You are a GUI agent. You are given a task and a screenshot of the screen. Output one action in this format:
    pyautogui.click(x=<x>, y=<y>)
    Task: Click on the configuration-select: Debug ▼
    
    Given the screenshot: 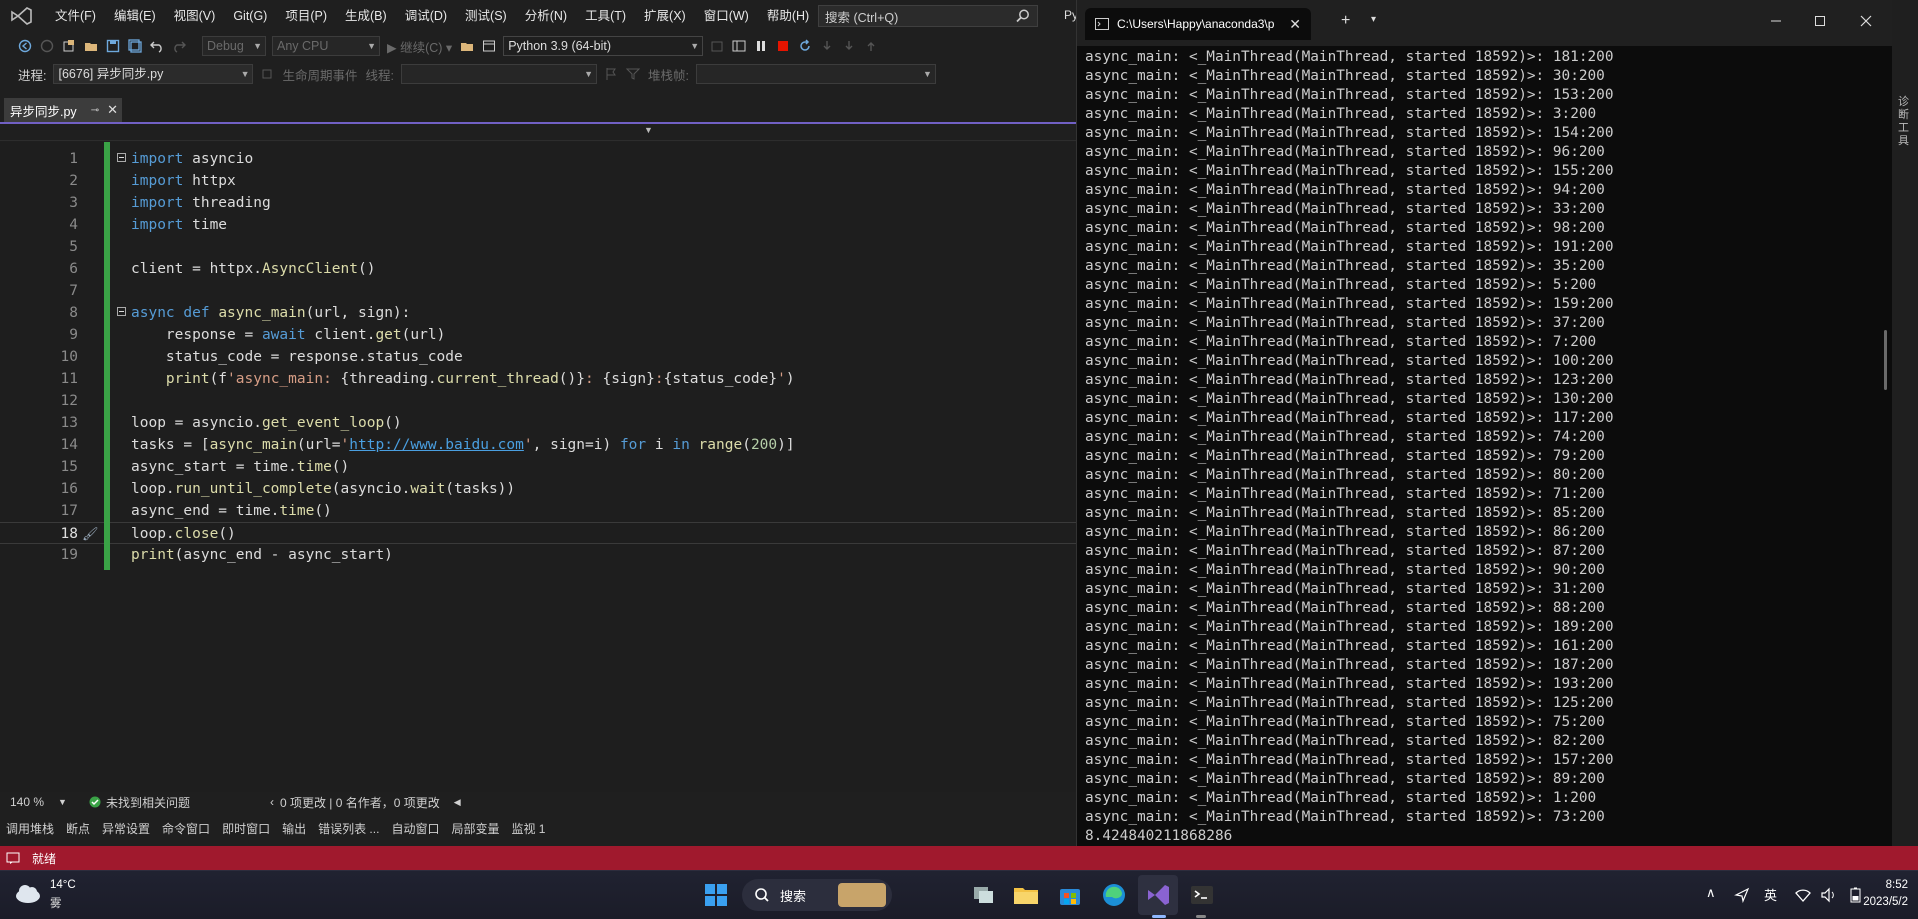 What is the action you would take?
    pyautogui.click(x=234, y=46)
    